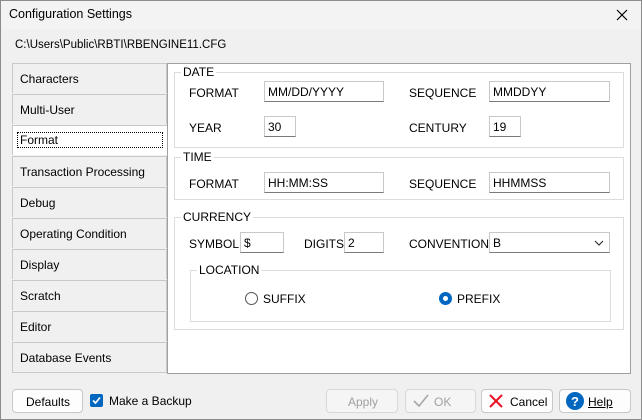 The image size is (642, 420). Describe the element at coordinates (438, 128) in the screenshot. I see `century-label: CENTURY` at that location.